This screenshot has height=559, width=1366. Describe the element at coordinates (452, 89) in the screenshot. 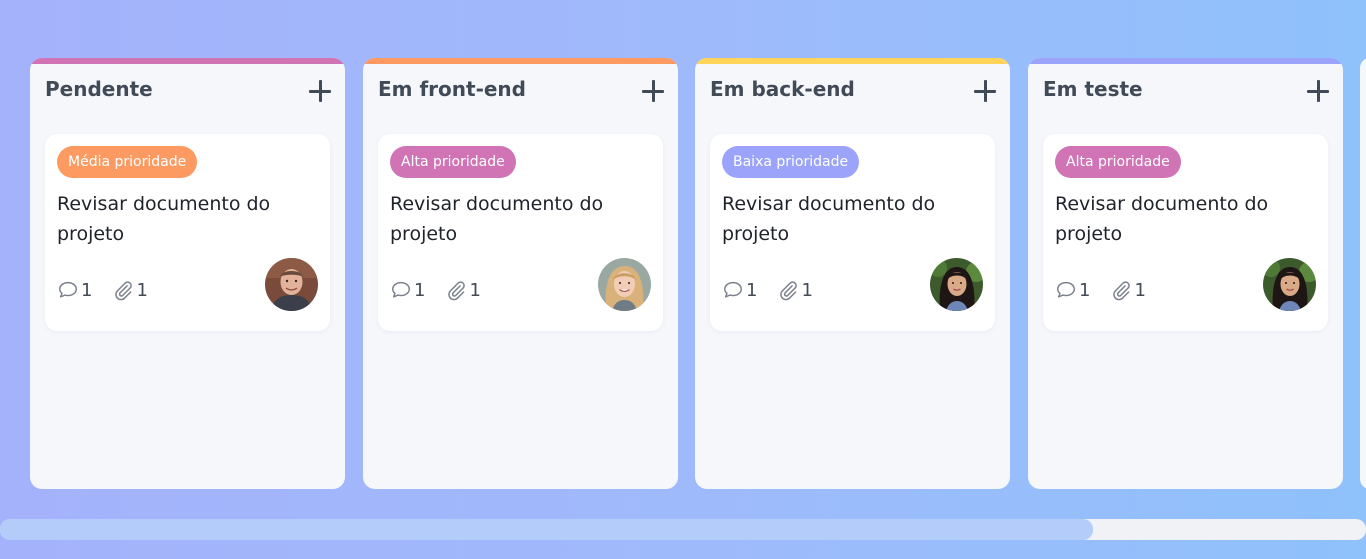

I see `column-title: Em front-end` at that location.